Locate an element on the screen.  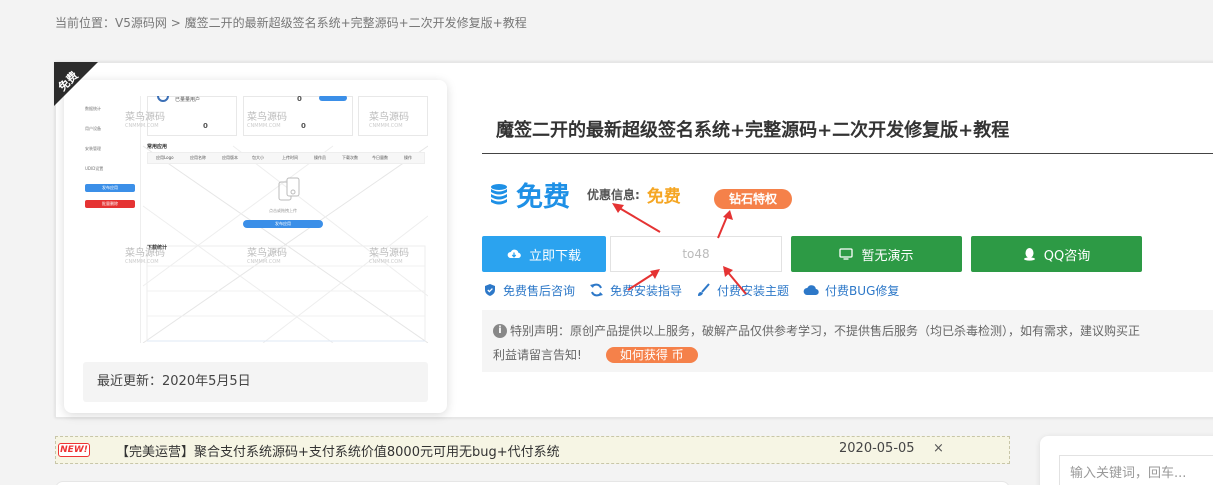
how-to-get-coins-button: 如何获得 币 is located at coordinates (651, 355).